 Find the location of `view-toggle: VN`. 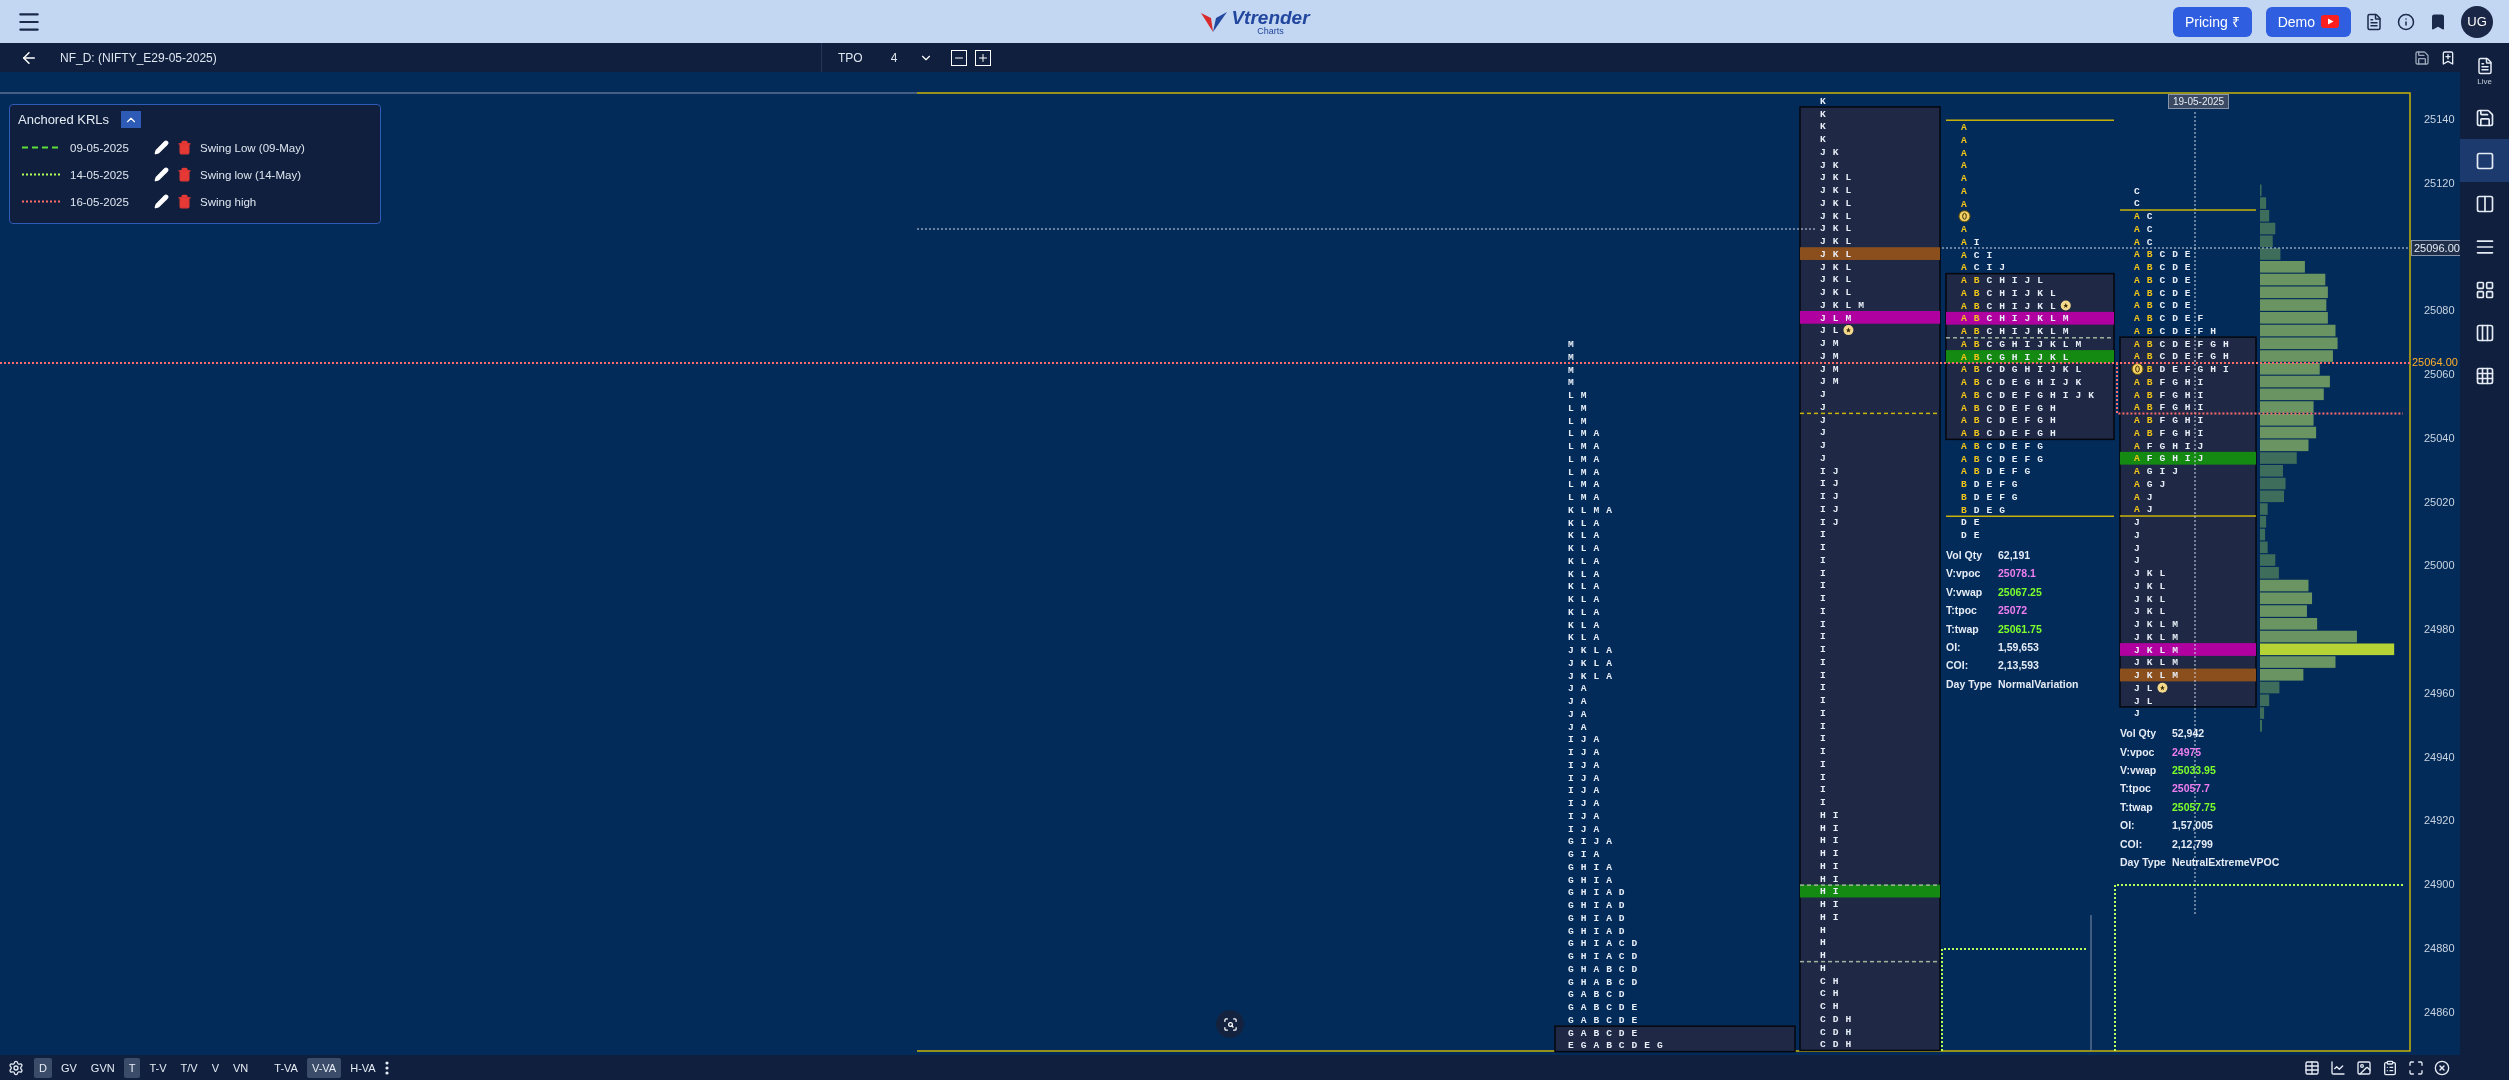

view-toggle: VN is located at coordinates (241, 1067).